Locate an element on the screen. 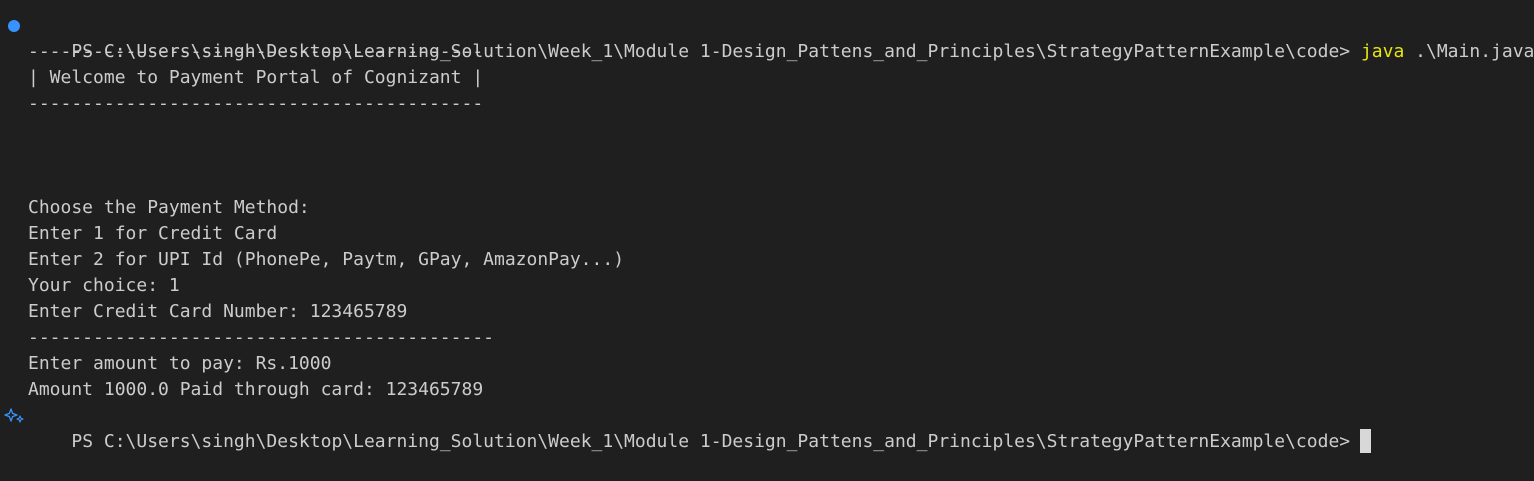 This screenshot has height=481, width=1534. output-line: Your choice: 1 is located at coordinates (104, 285).